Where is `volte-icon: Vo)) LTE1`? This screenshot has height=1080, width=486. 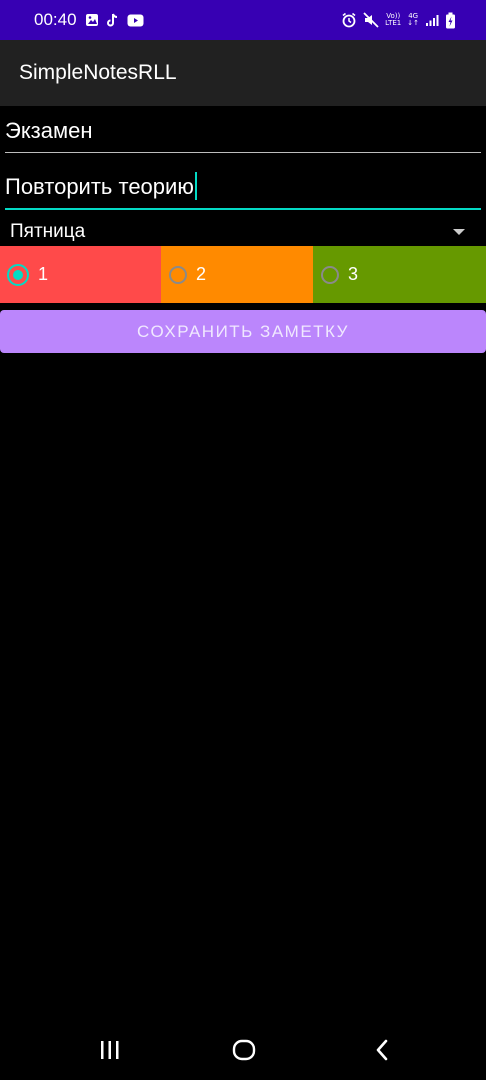
volte-icon: Vo)) LTE1 is located at coordinates (393, 20).